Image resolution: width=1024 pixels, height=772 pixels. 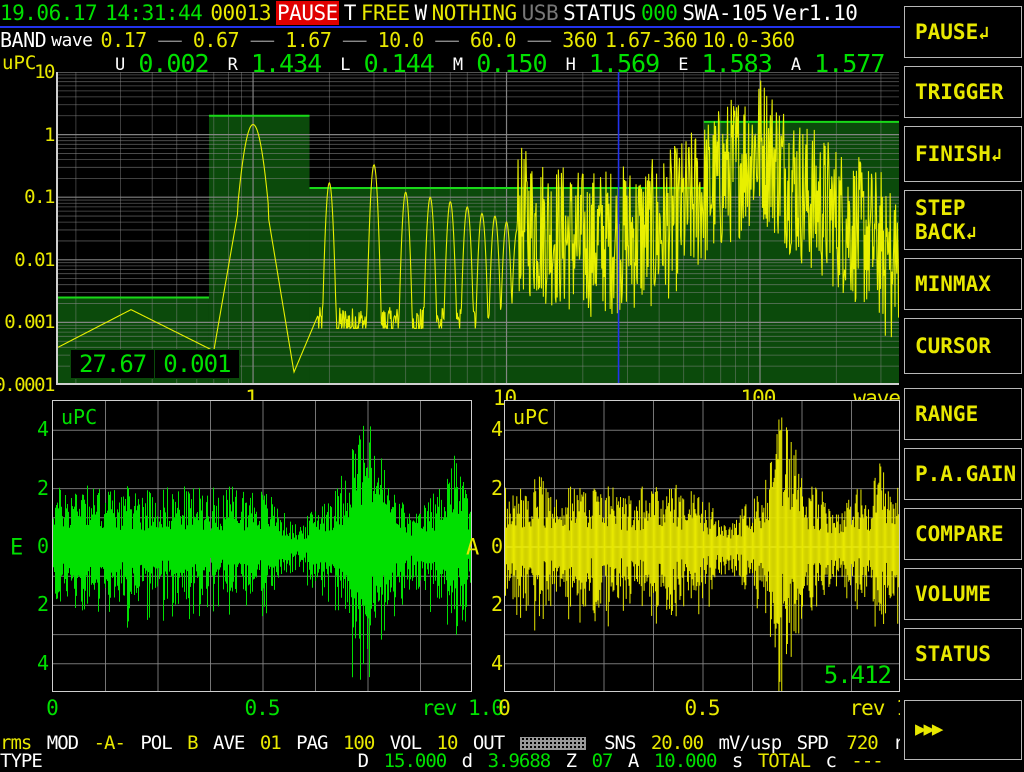 What do you see at coordinates (633, 761) in the screenshot?
I see `status-a-label: A` at bounding box center [633, 761].